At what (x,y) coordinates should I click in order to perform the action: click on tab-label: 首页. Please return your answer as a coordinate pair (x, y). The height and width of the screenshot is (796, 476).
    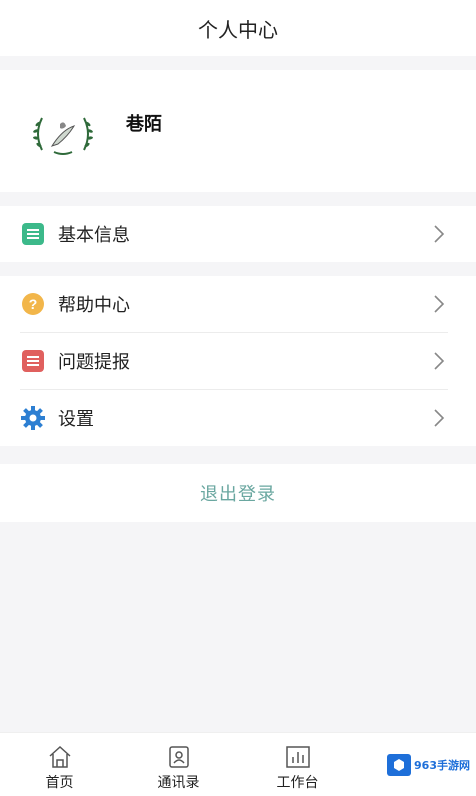
    Looking at the image, I should click on (59, 783).